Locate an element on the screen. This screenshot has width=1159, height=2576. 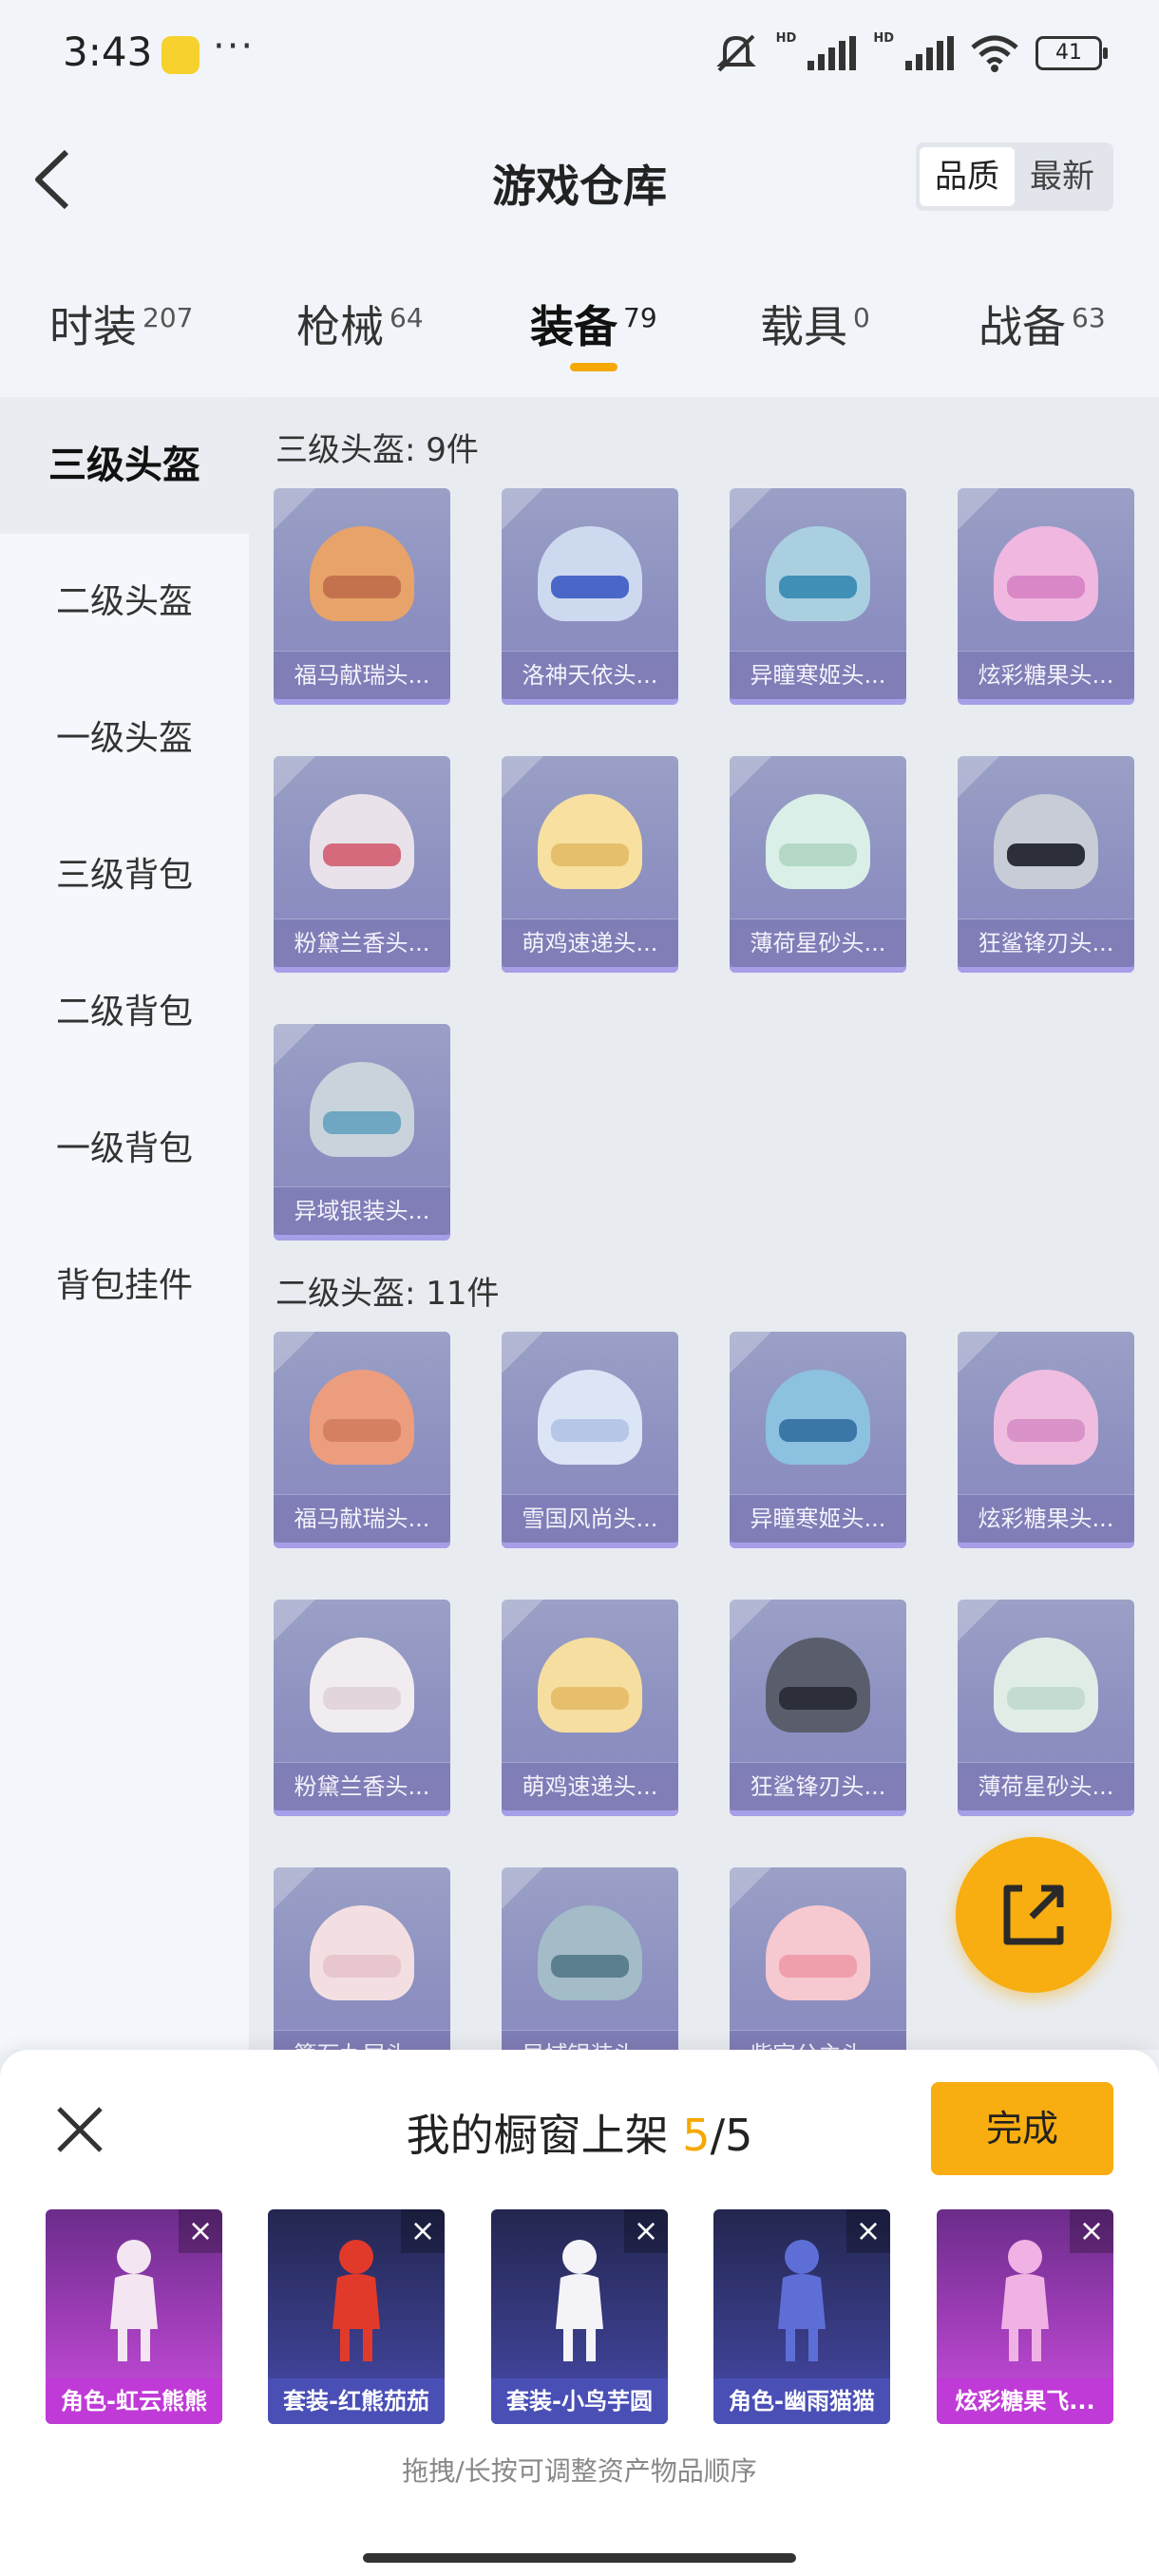
showcase-title-text: 我的橱窗上架 is located at coordinates (537, 2135).